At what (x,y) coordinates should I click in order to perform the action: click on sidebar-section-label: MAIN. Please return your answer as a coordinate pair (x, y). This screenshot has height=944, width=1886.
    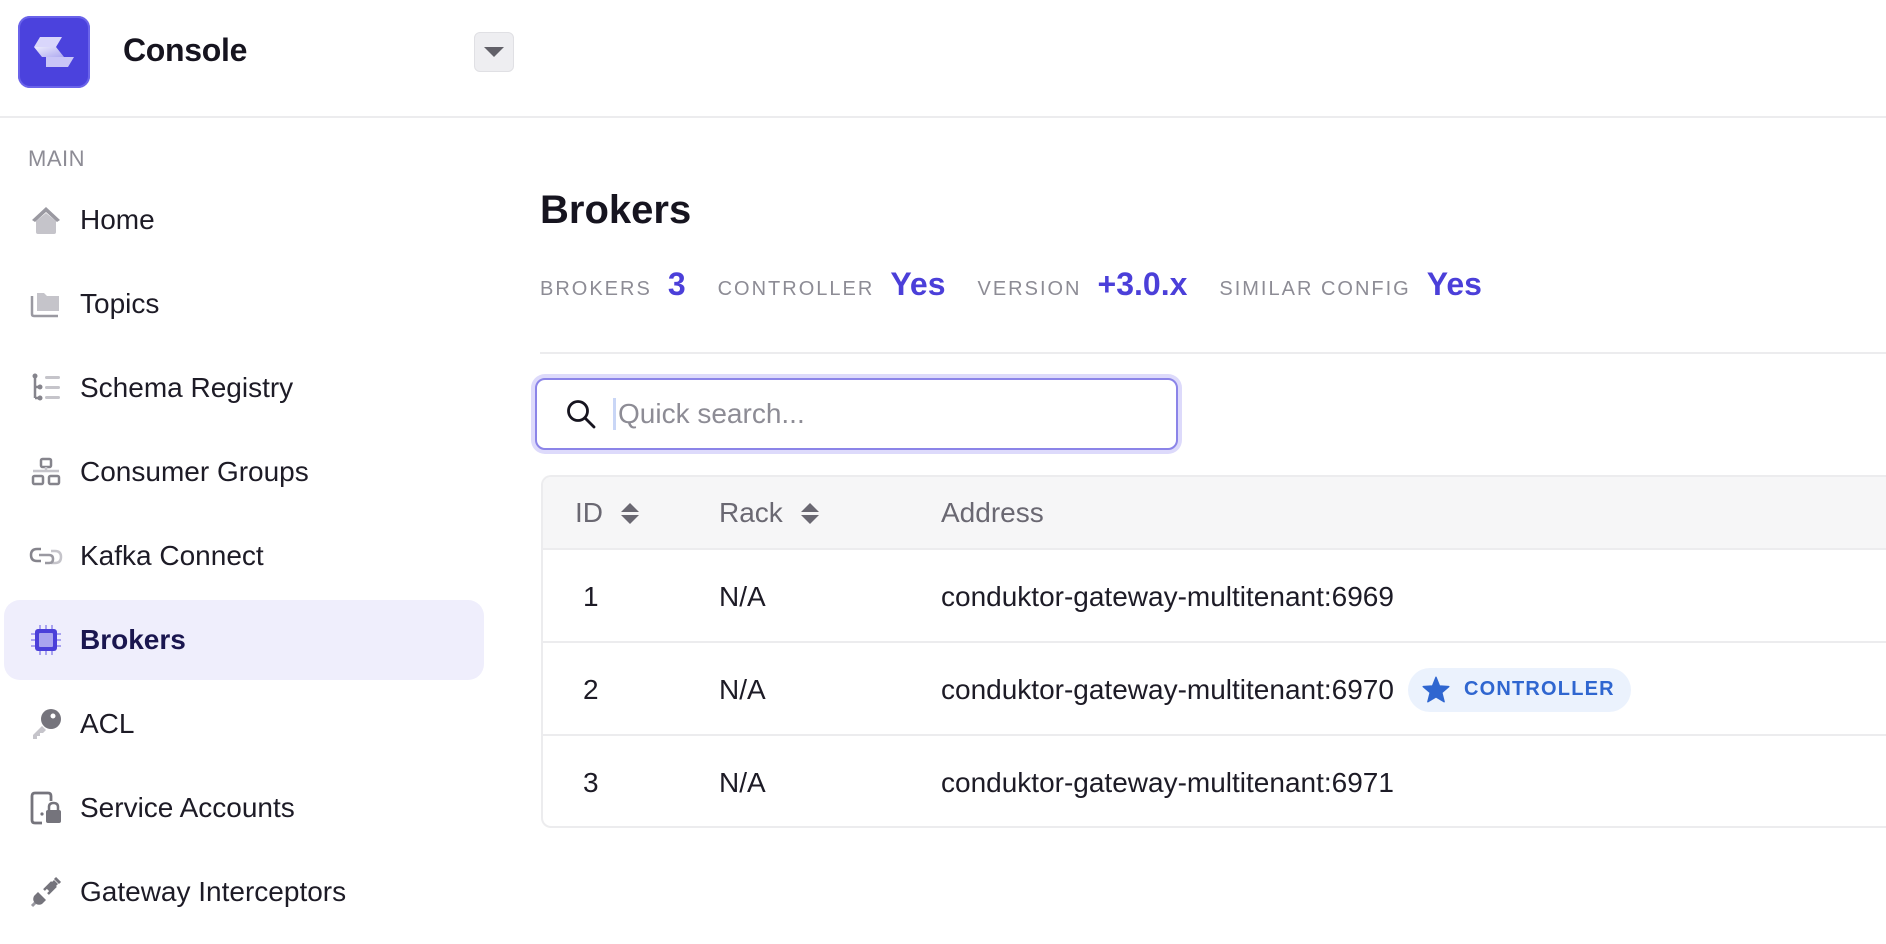
    Looking at the image, I should click on (56, 158).